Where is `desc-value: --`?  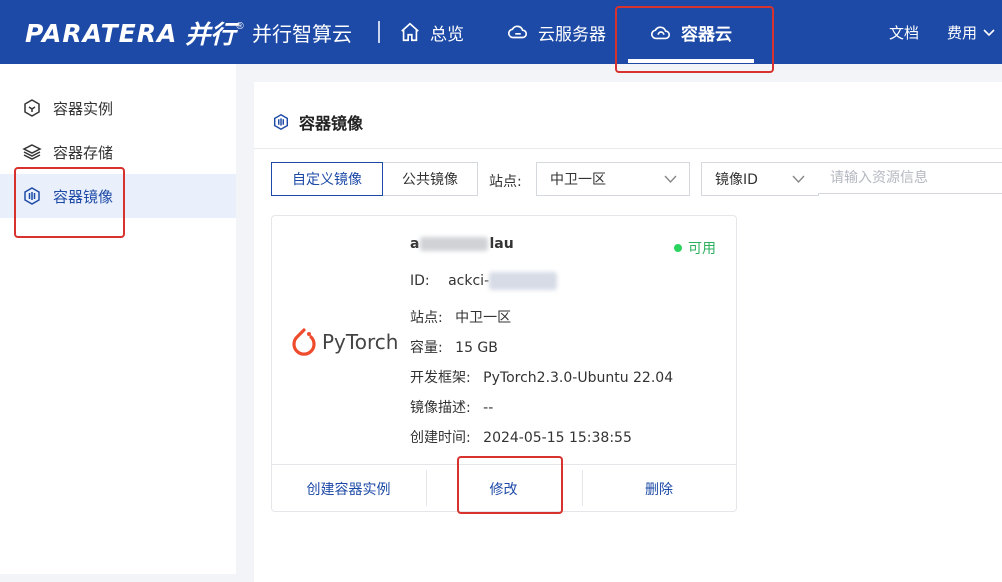 desc-value: -- is located at coordinates (488, 408).